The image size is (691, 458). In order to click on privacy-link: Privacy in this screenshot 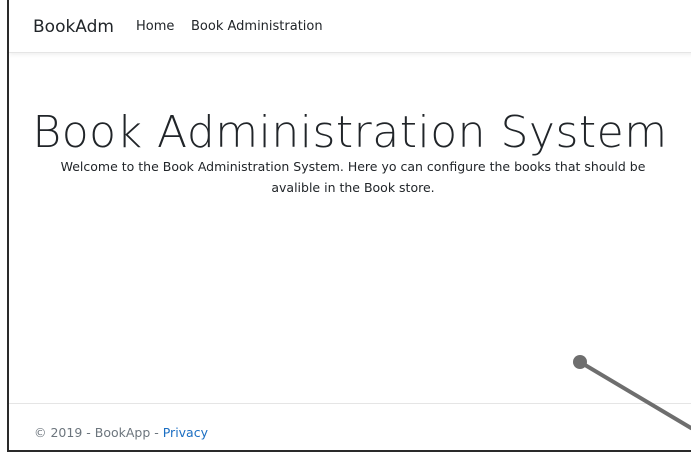, I will do `click(185, 432)`.